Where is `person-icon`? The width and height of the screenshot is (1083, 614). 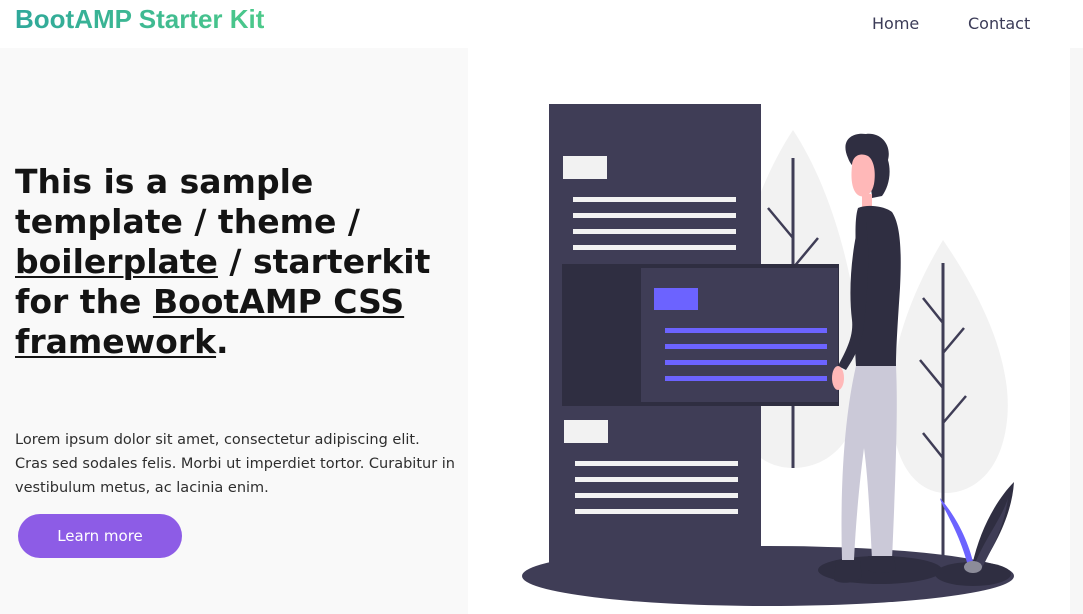 person-icon is located at coordinates (866, 358).